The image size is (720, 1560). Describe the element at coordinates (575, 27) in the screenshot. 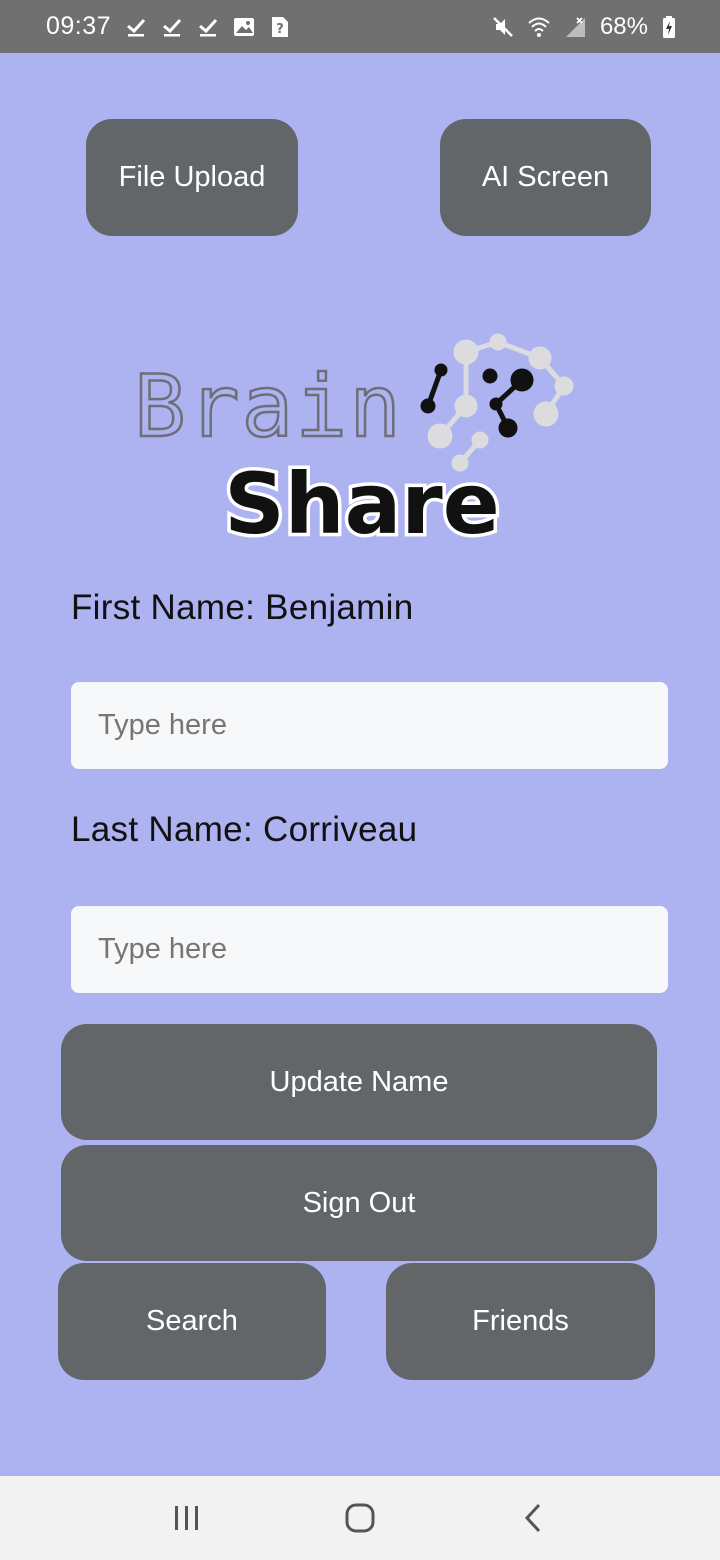

I see `no-signal-icon` at that location.